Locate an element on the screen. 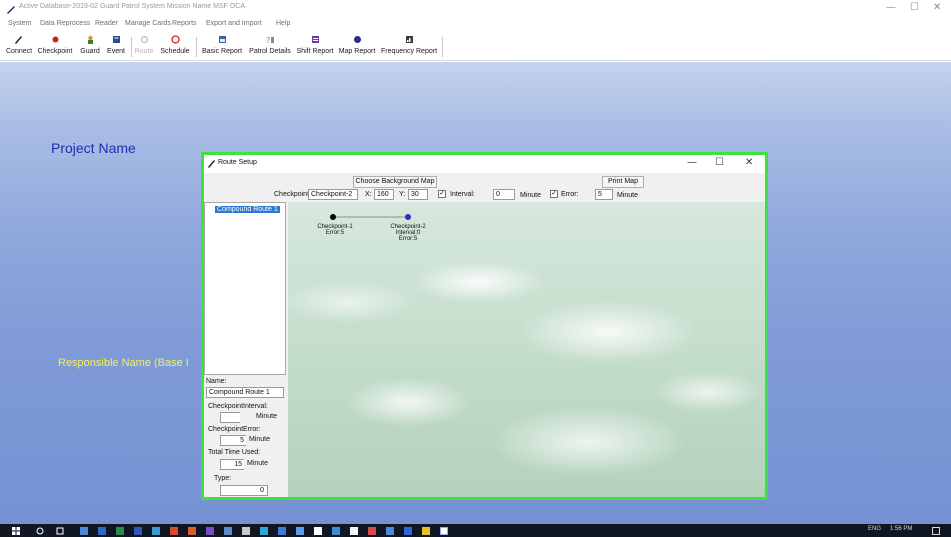 Image resolution: width=951 pixels, height=537 pixels. total-time-unit: Minute is located at coordinates (258, 463).